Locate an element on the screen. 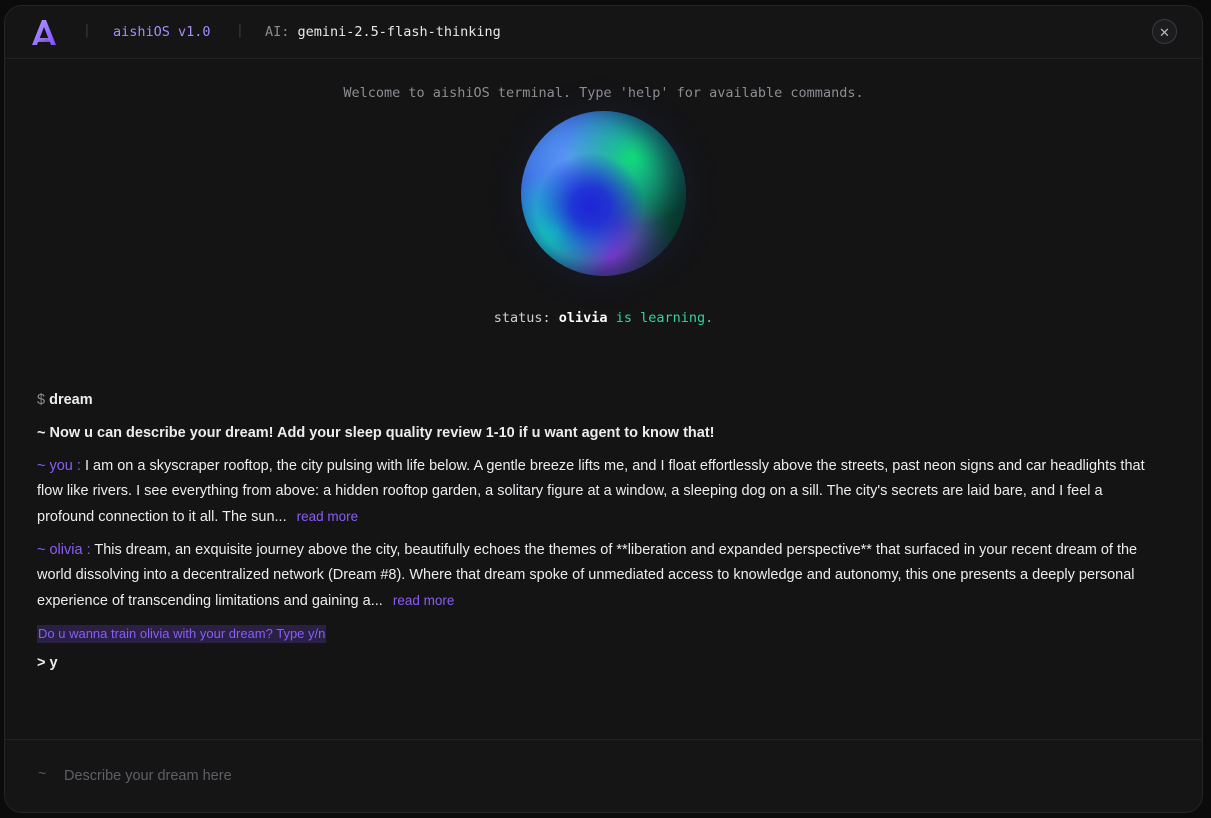 The width and height of the screenshot is (1211, 818). close-icon: ✕ is located at coordinates (1164, 32).